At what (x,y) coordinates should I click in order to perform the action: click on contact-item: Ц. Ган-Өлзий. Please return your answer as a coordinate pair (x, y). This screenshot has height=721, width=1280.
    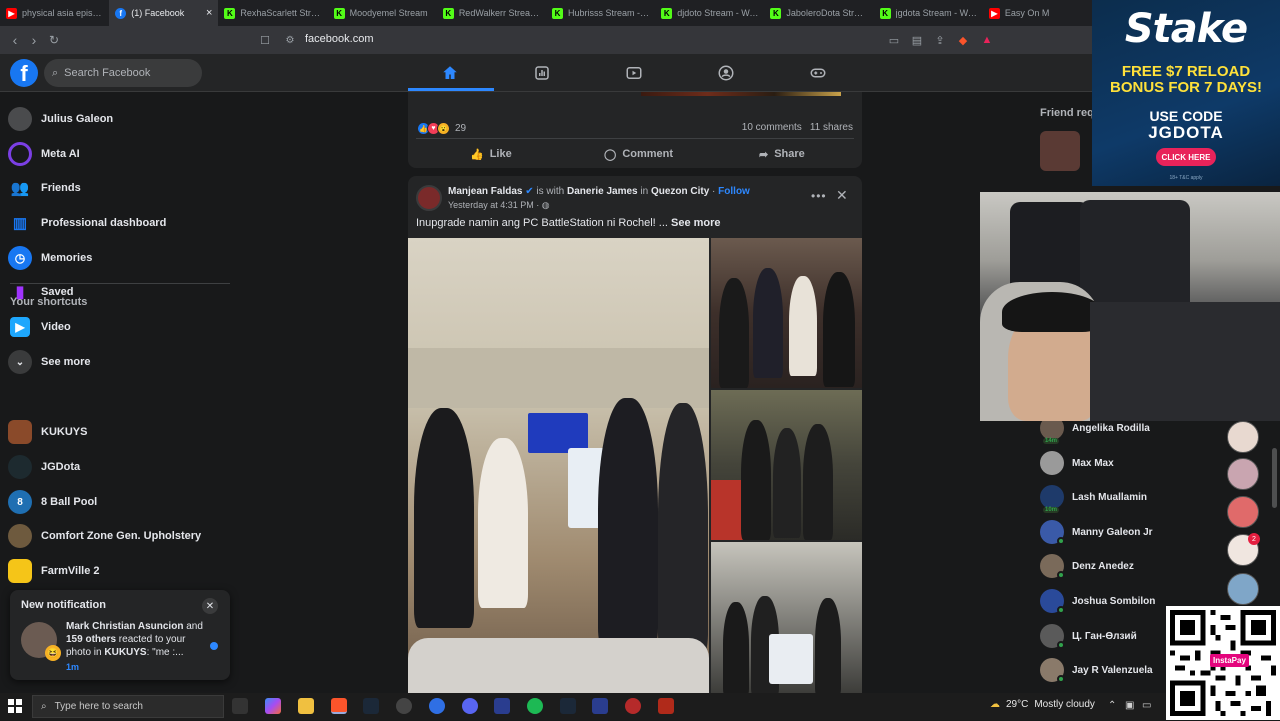
    Looking at the image, I should click on (1088, 636).